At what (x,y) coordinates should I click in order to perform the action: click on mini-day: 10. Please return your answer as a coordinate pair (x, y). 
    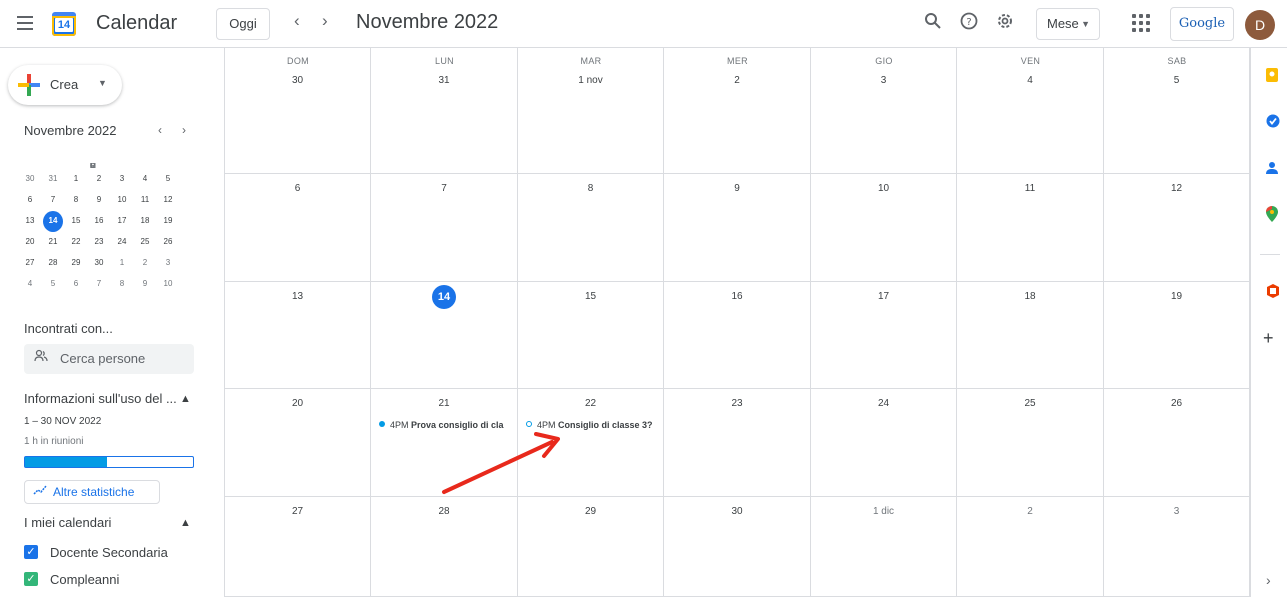
    Looking at the image, I should click on (168, 284).